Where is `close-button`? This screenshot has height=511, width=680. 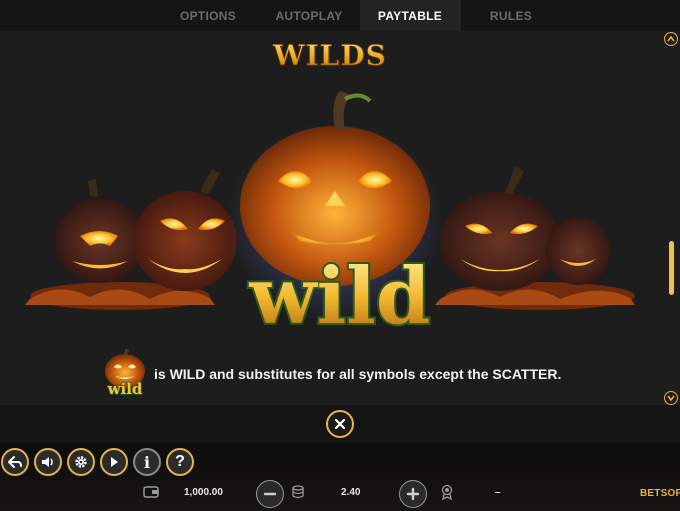 close-button is located at coordinates (340, 424).